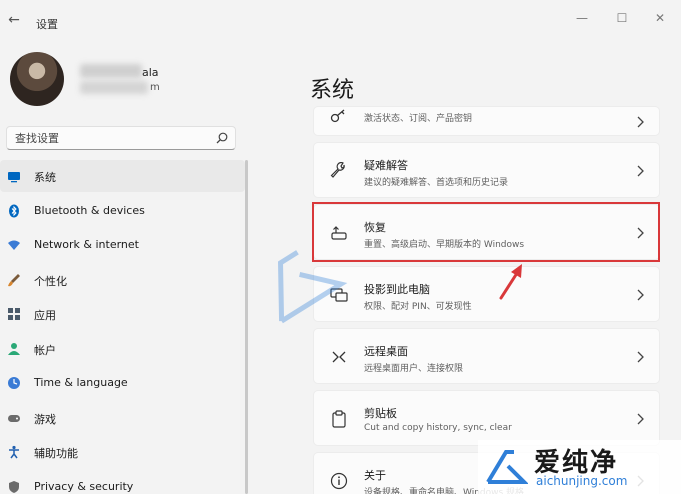 The image size is (681, 494). What do you see at coordinates (115, 138) in the screenshot?
I see `search-input` at bounding box center [115, 138].